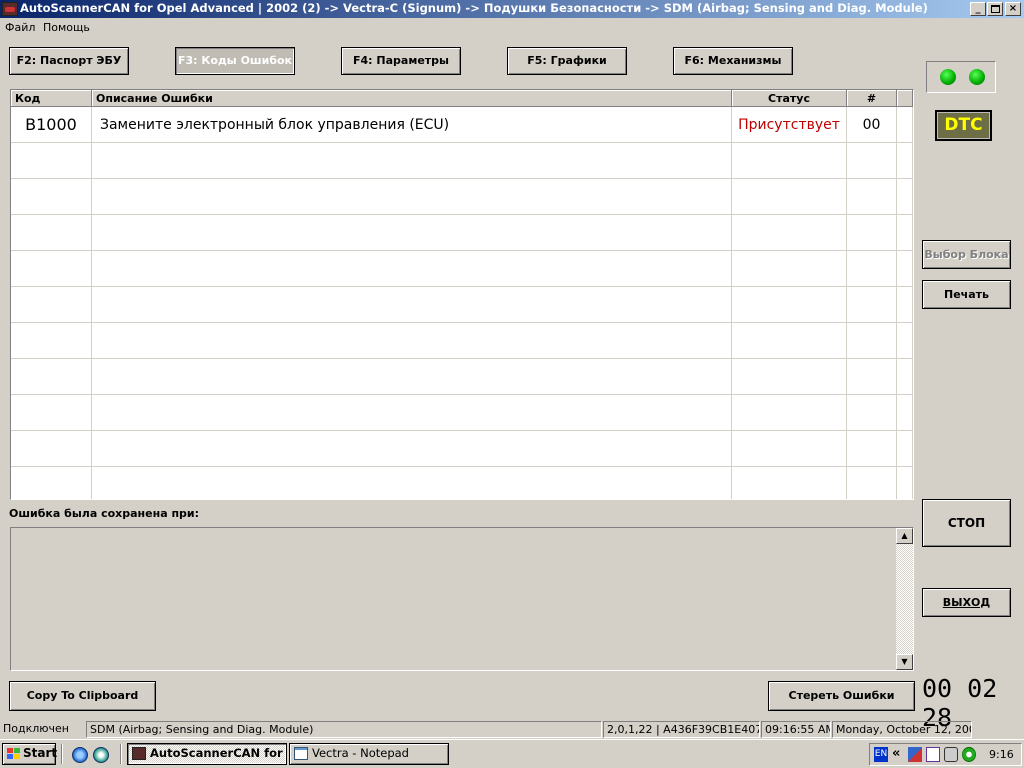 This screenshot has width=1024, height=768. Describe the element at coordinates (1013, 9) in the screenshot. I see `close-button: ×` at that location.